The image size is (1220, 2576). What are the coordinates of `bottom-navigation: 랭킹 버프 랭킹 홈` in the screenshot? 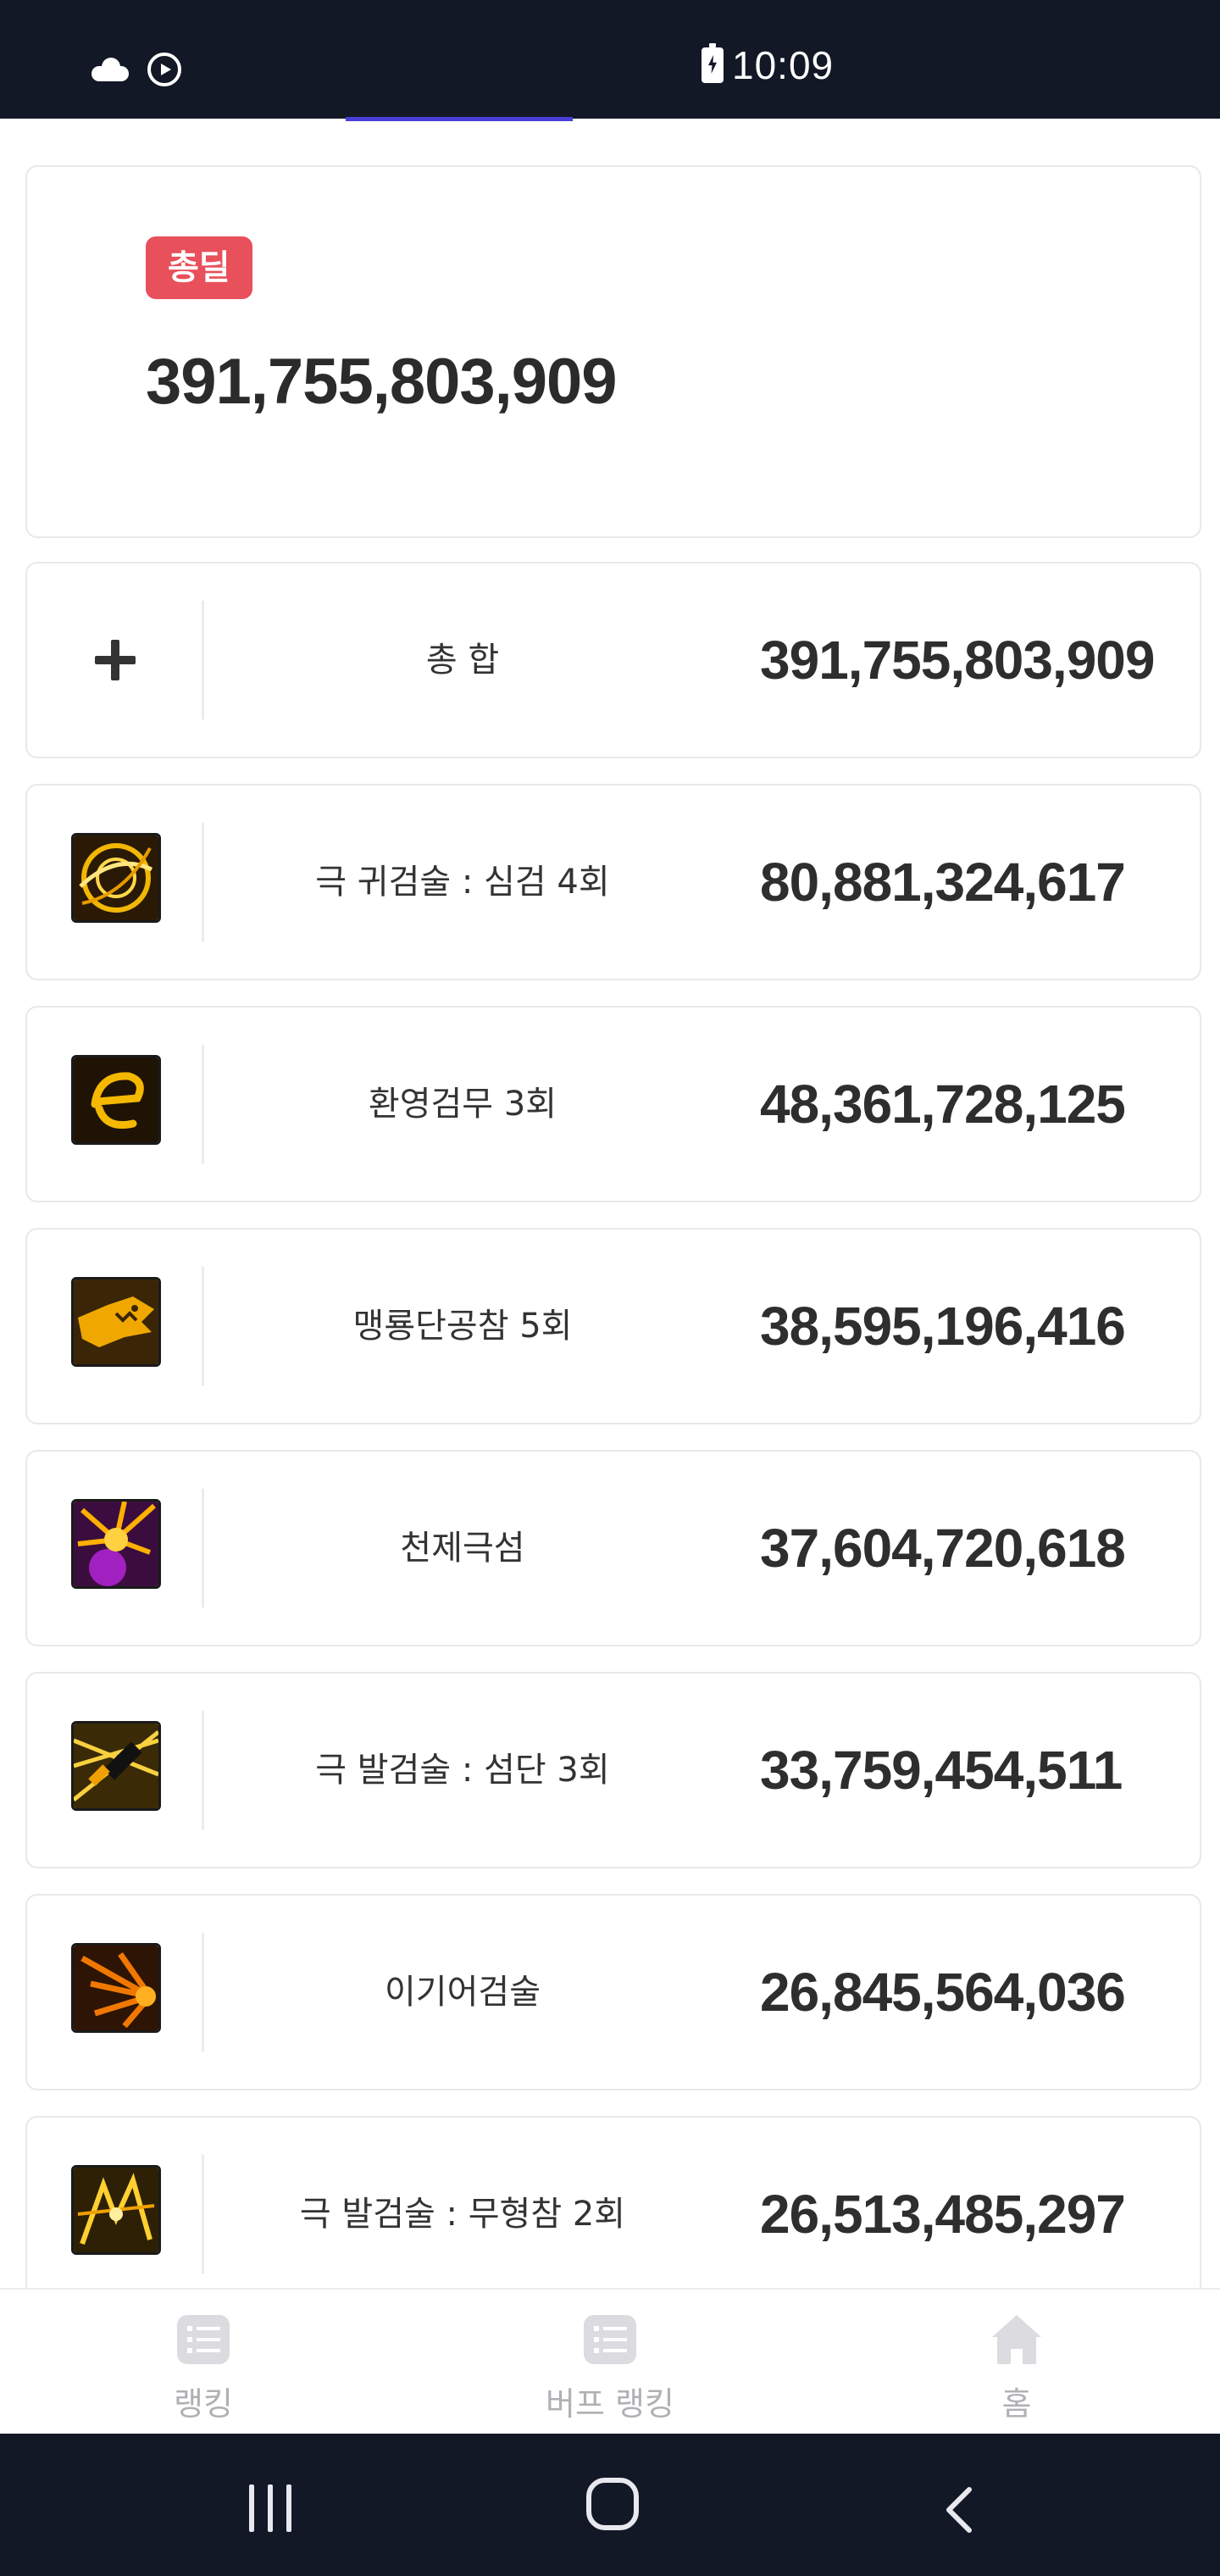 It's located at (610, 2361).